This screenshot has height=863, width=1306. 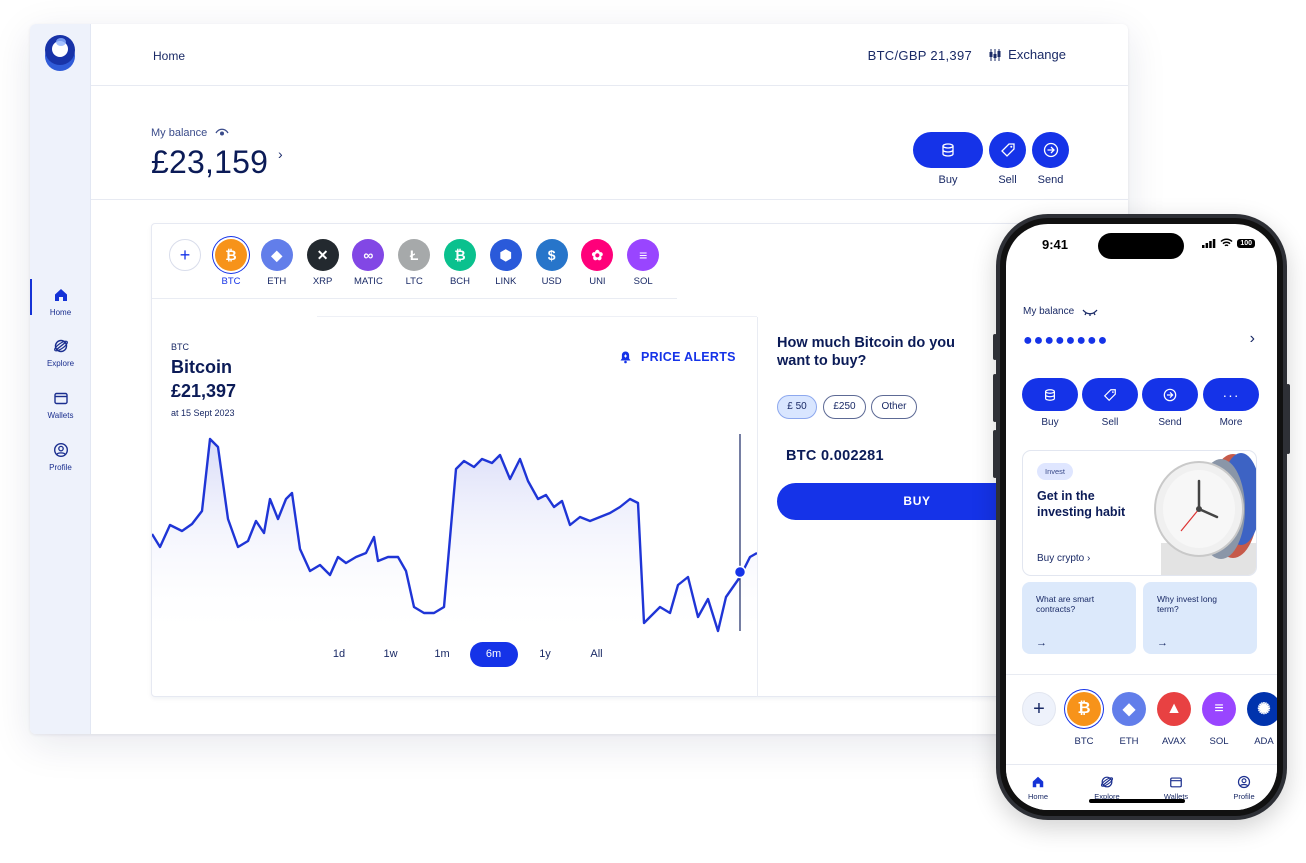 I want to click on timeframe-all-button: All, so click(x=597, y=654).